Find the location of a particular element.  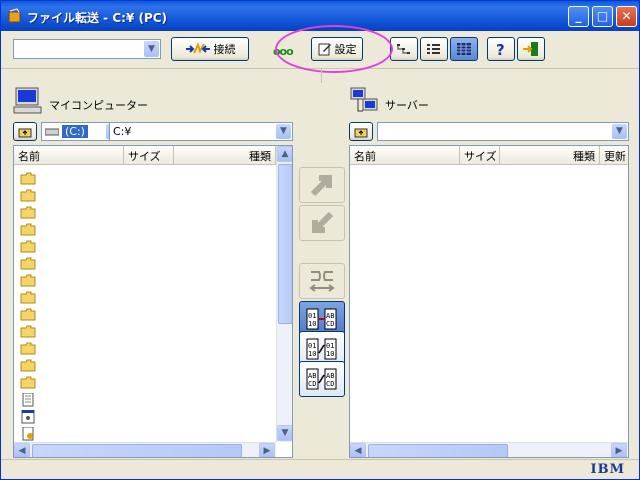

system-file-icon is located at coordinates (28, 416).